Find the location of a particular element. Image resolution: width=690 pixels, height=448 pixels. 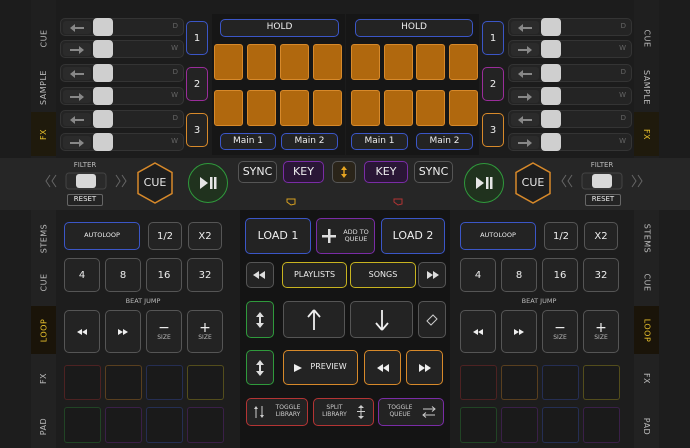

songs-button: SONGS is located at coordinates (383, 275).